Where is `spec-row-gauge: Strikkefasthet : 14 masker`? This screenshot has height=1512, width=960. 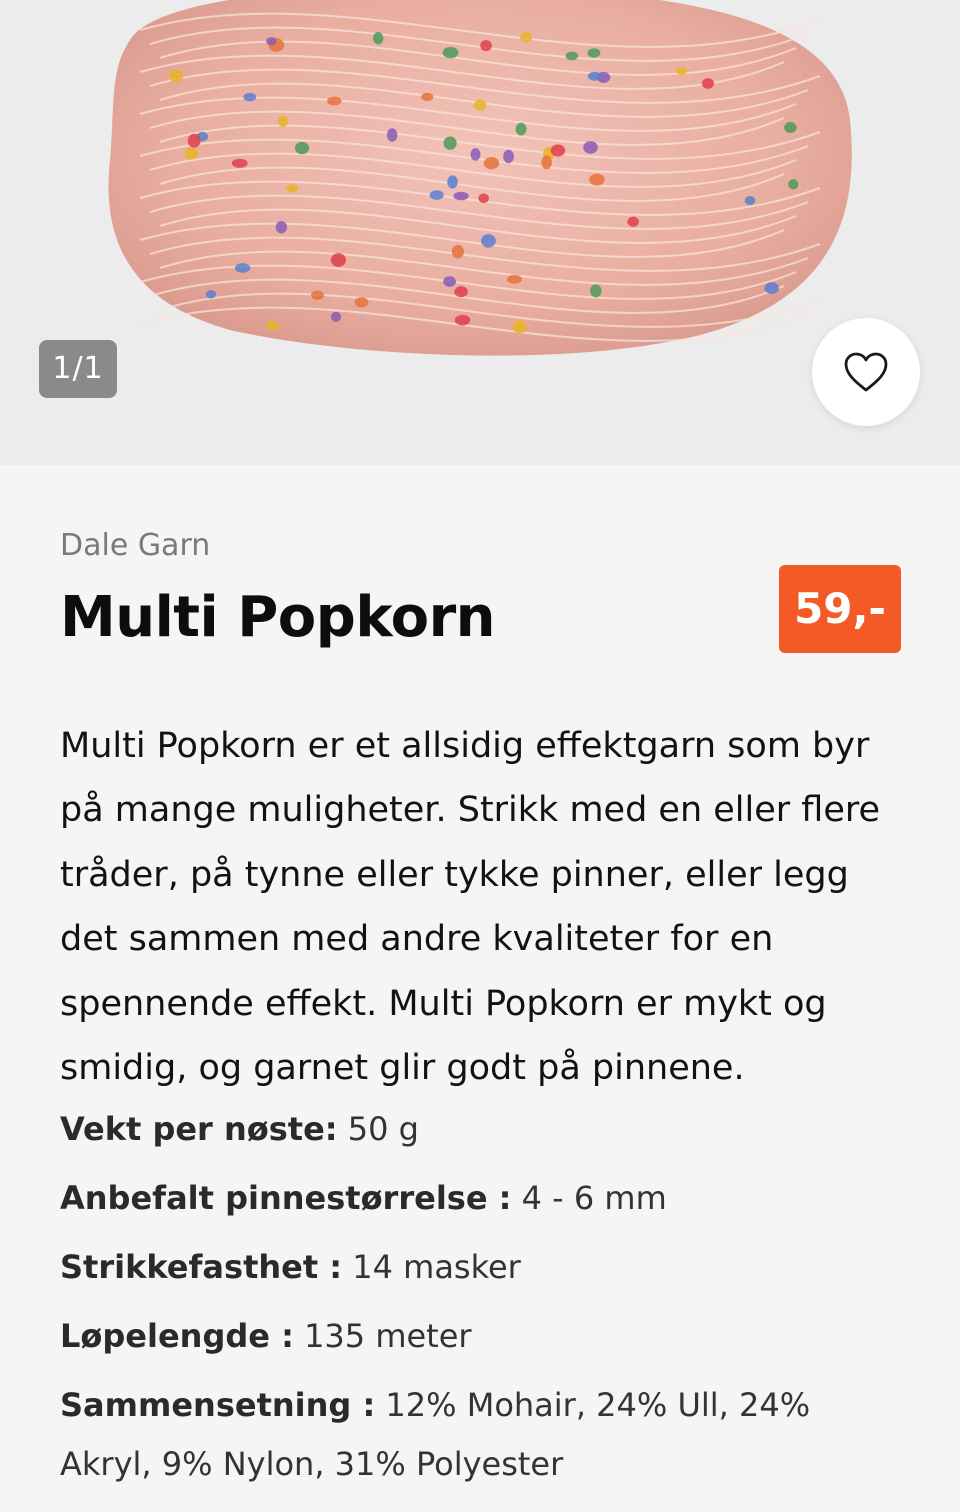 spec-row-gauge: Strikkefasthet : 14 masker is located at coordinates (485, 1267).